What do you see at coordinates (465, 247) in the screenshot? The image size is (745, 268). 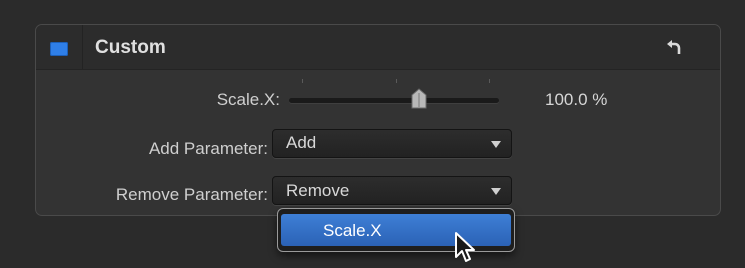 I see `arrow-pointer-icon` at bounding box center [465, 247].